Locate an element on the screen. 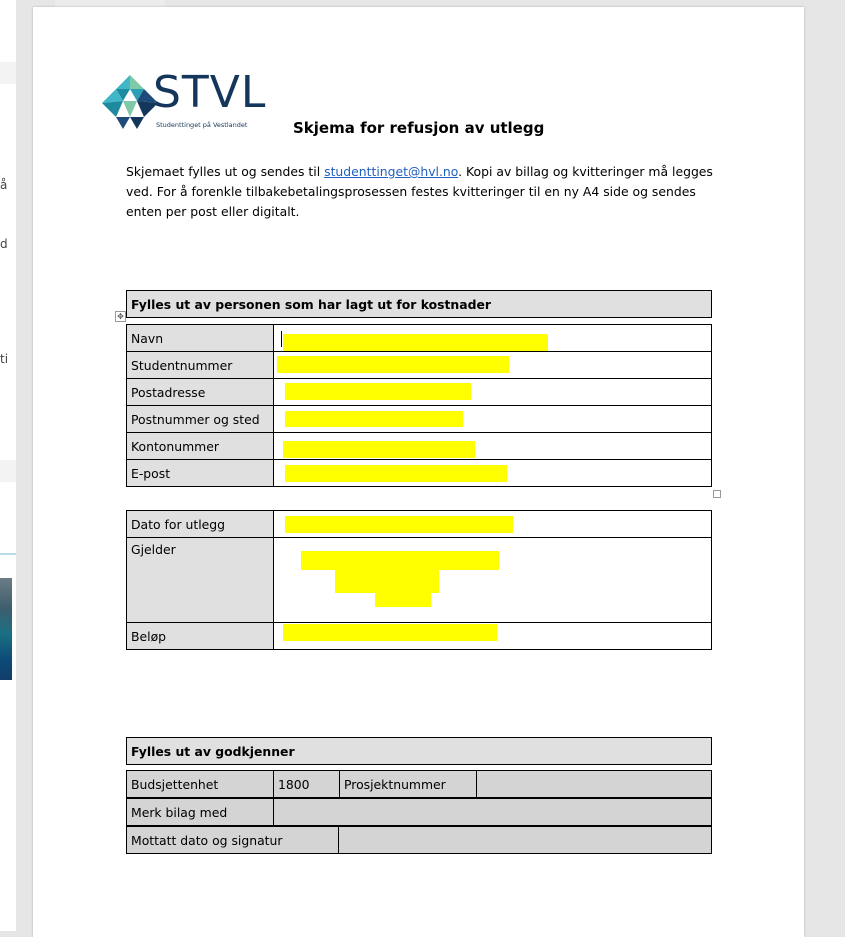  approver-table-received: Mottatt dato og signatur is located at coordinates (419, 840).